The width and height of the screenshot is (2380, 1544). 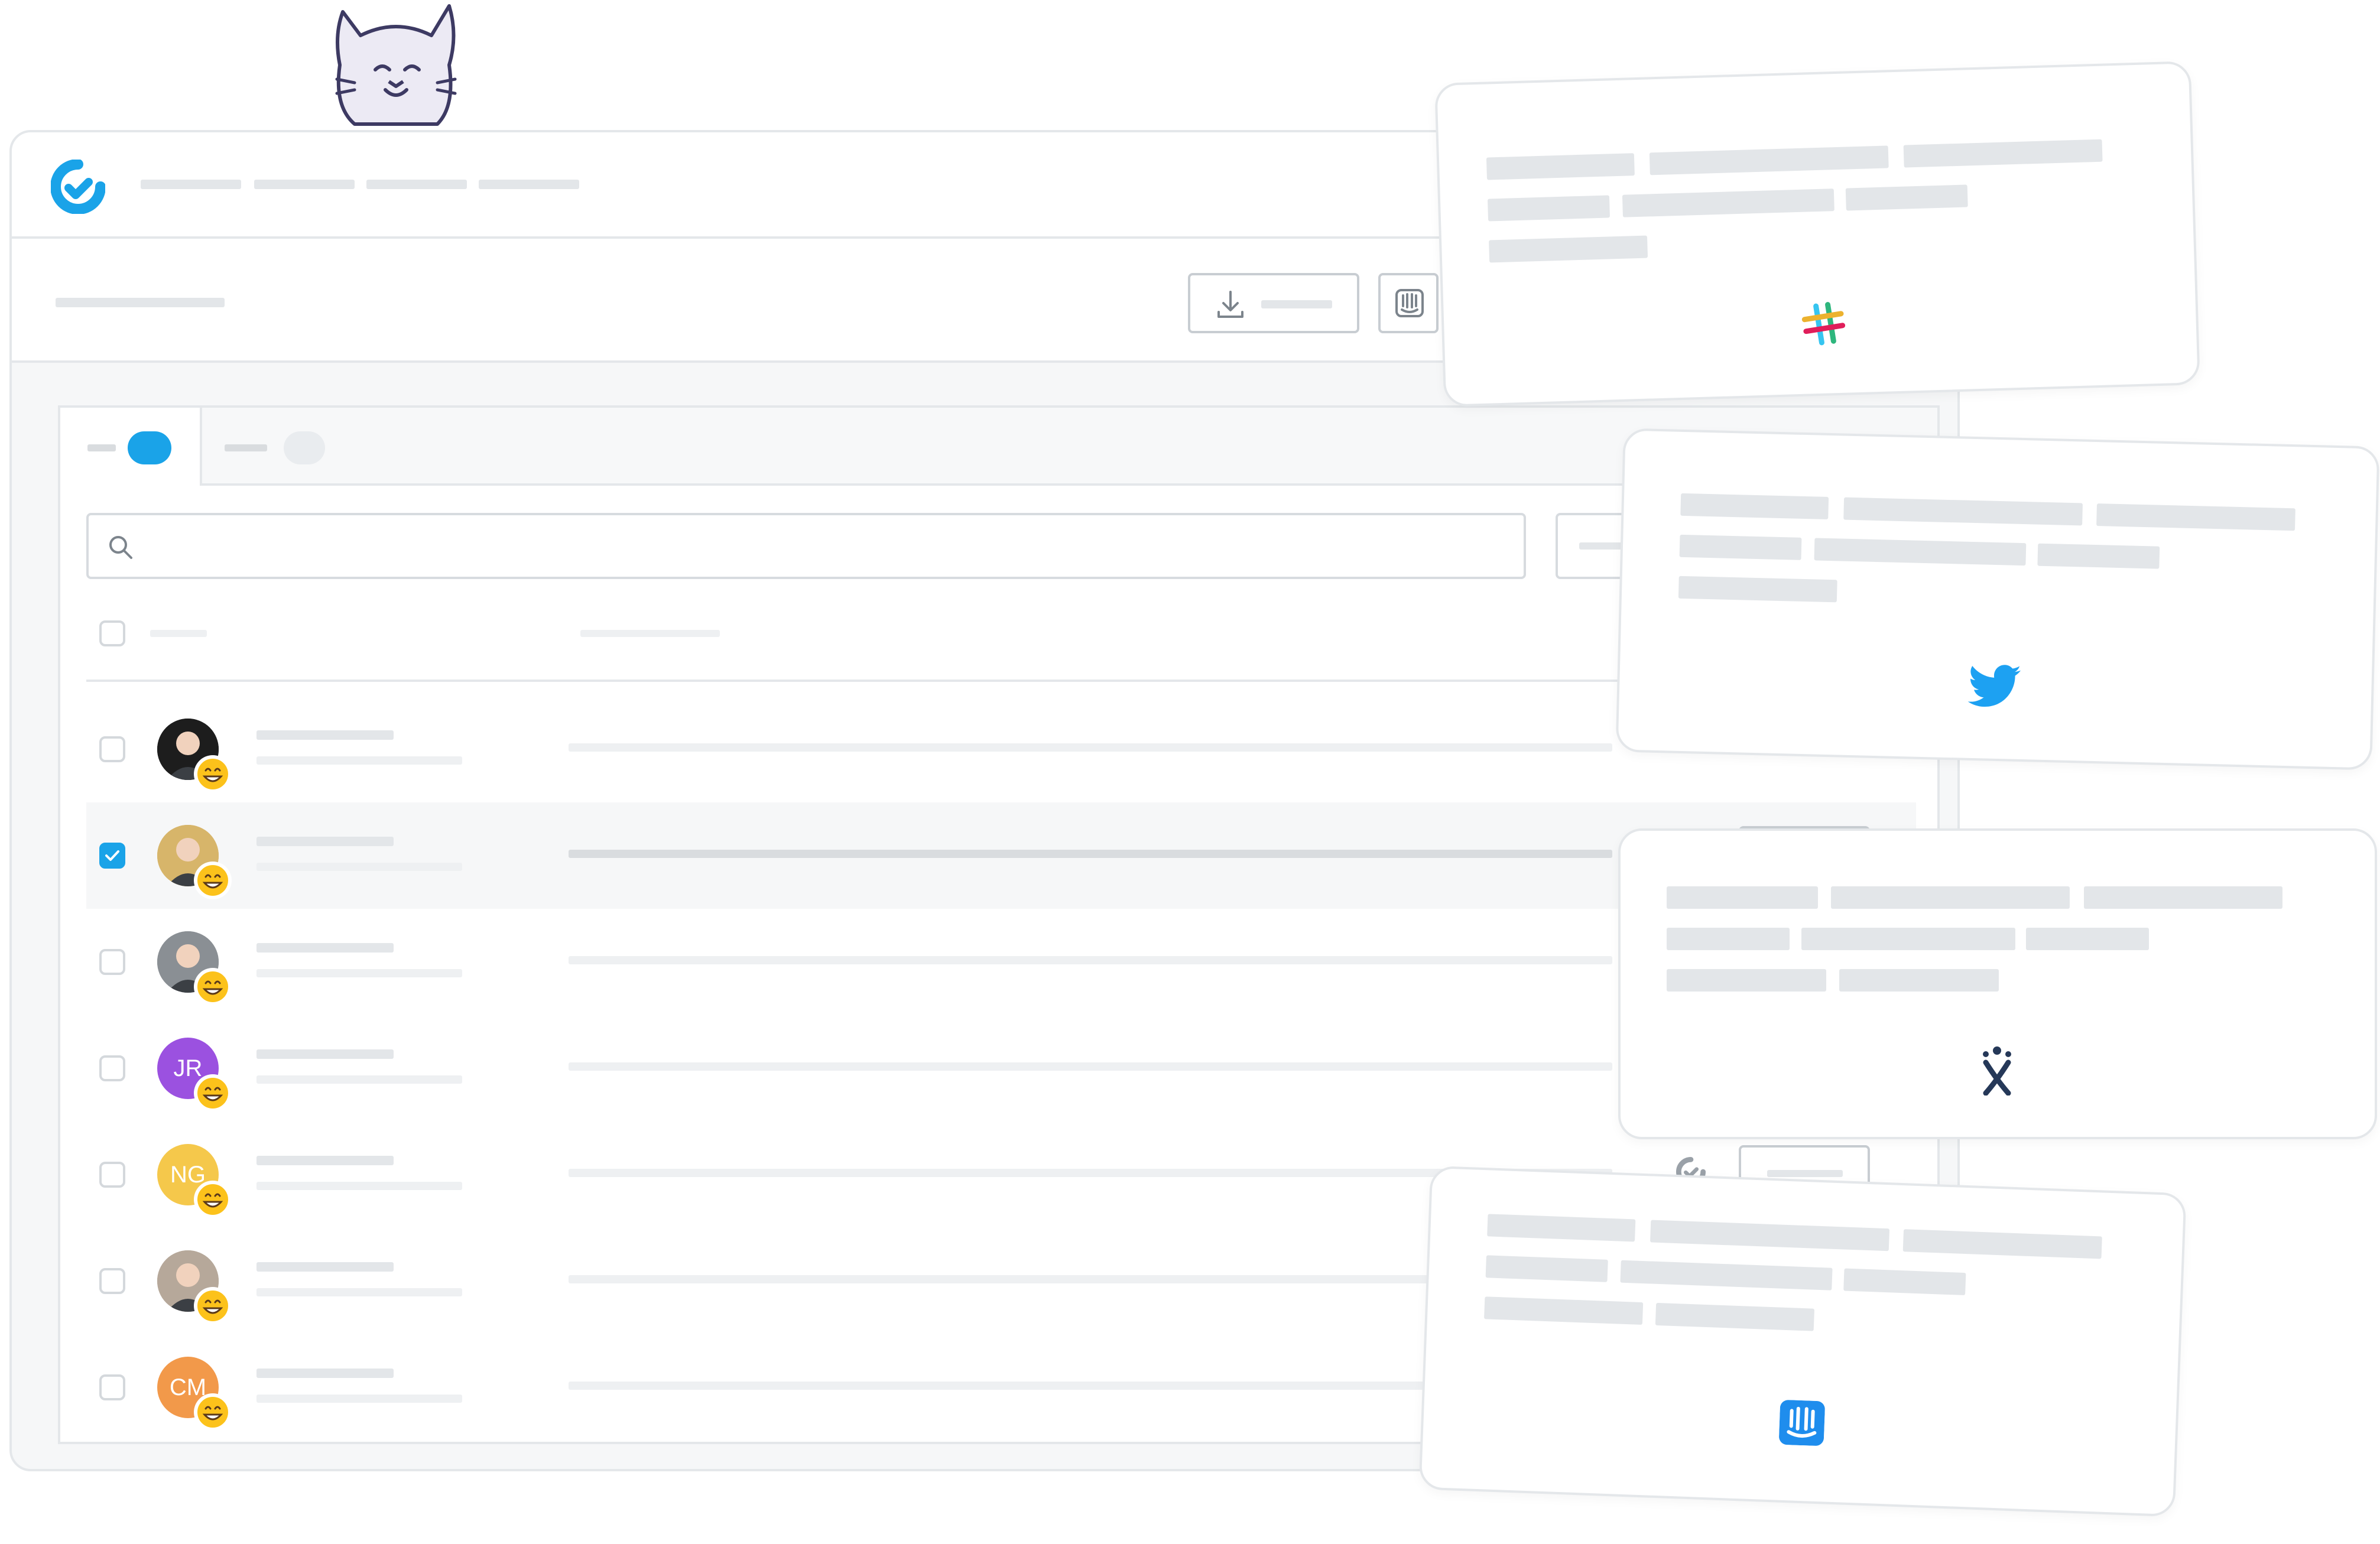 I want to click on twitter-icon, so click(x=1994, y=686).